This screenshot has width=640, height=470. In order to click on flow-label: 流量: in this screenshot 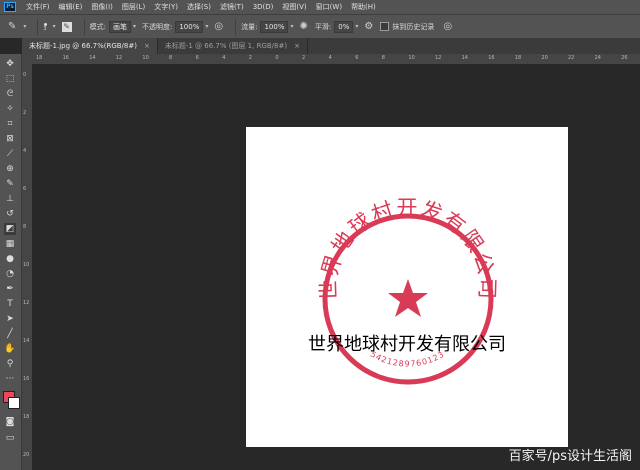, I will do `click(249, 26)`.